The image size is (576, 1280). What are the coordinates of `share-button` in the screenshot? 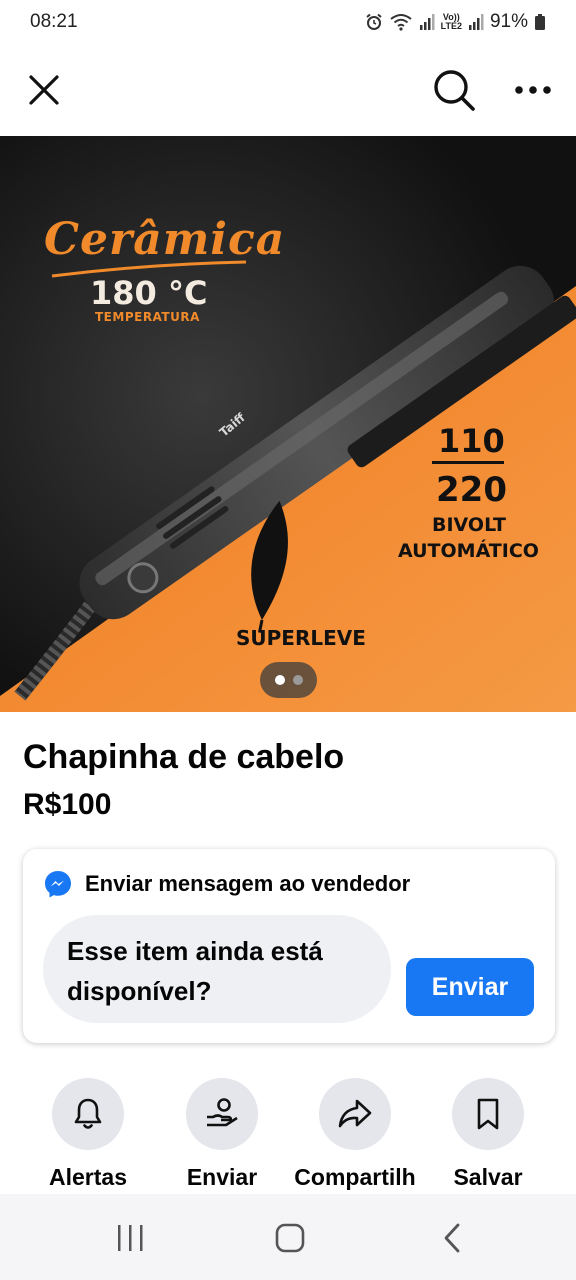 It's located at (355, 1114).